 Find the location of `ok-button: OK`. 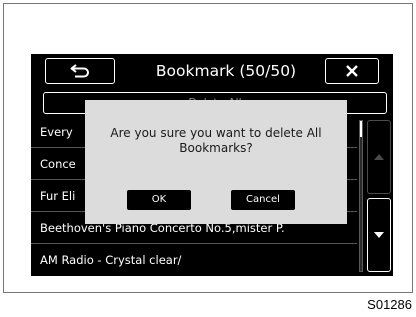

ok-button: OK is located at coordinates (159, 200).